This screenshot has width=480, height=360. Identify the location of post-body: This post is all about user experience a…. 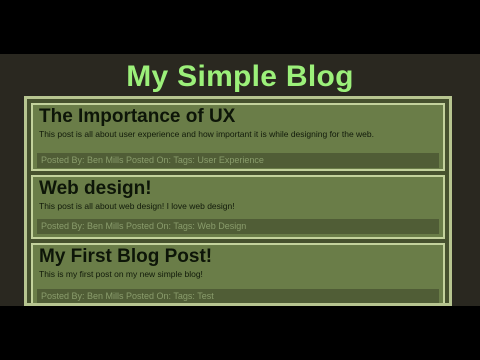
(206, 134).